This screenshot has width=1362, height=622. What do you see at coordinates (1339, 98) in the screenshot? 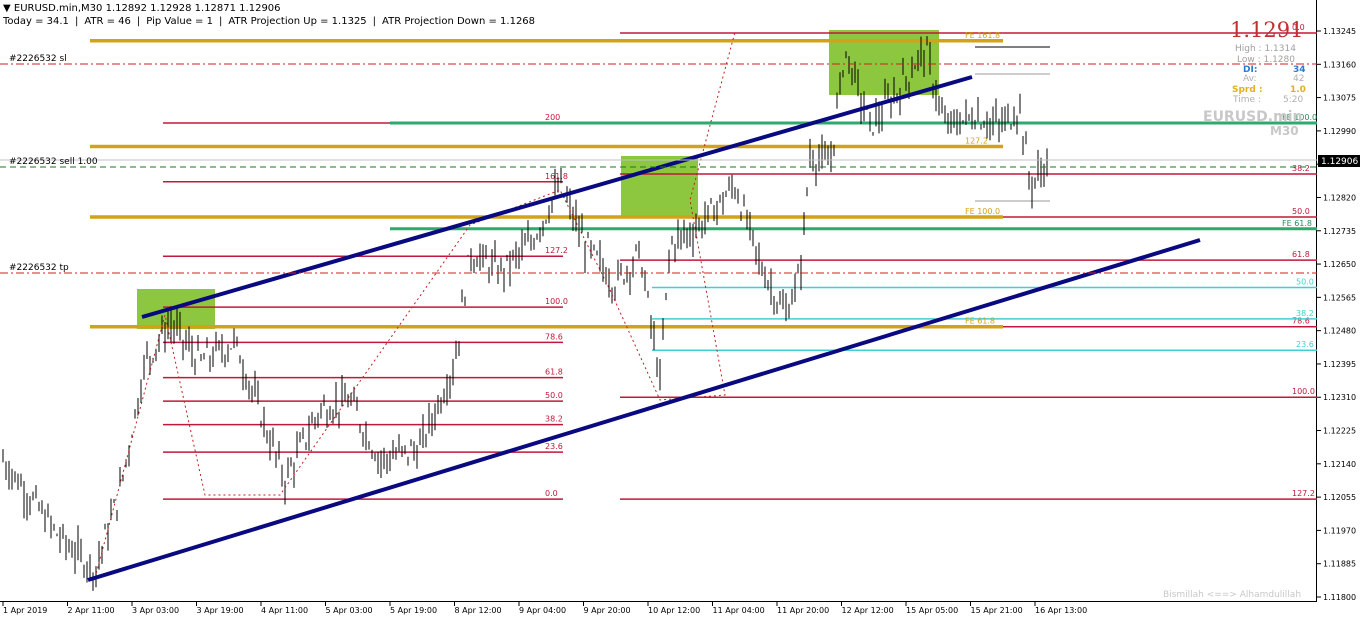
I see `y-tick-label: 1.13075` at bounding box center [1339, 98].